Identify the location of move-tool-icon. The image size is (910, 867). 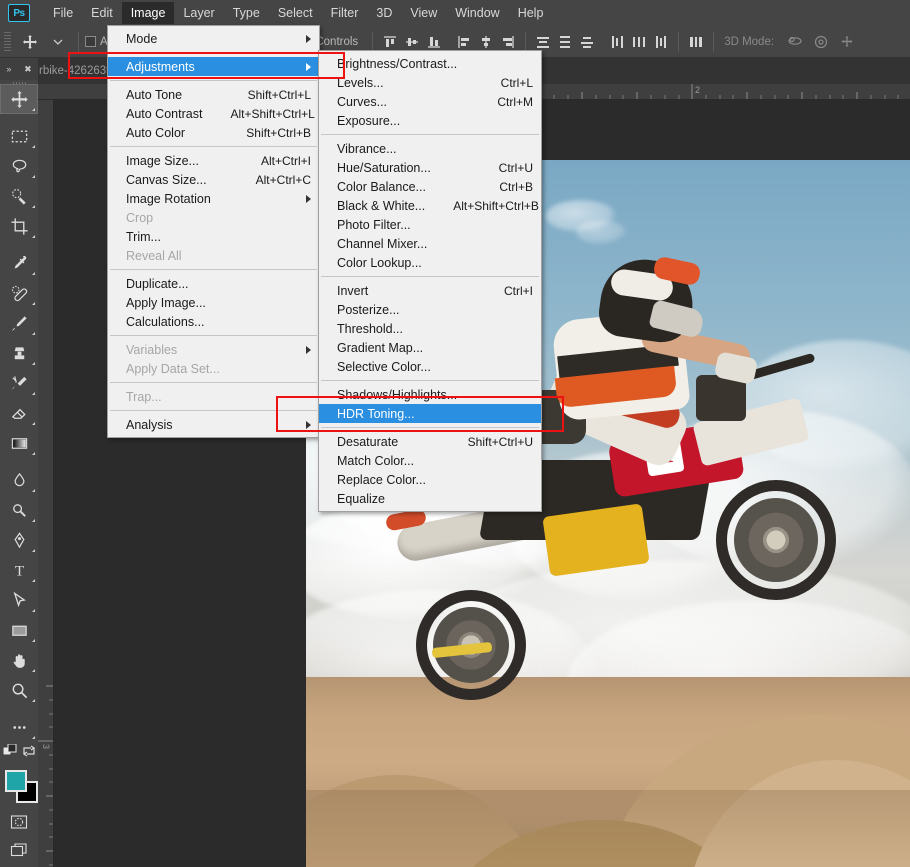
(30, 42).